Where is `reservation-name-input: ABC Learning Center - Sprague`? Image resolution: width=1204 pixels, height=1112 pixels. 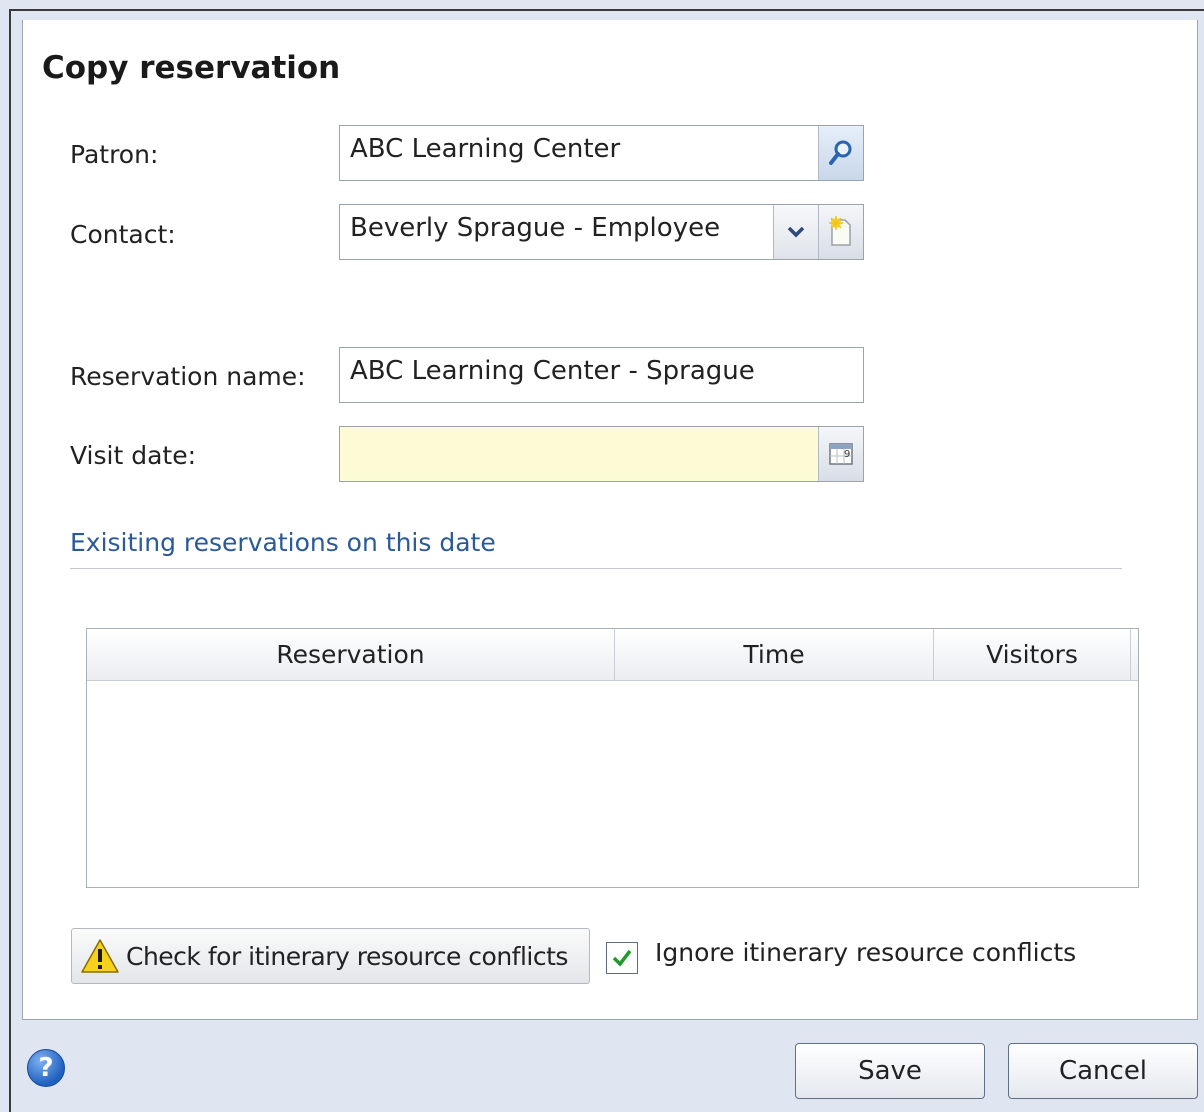 reservation-name-input: ABC Learning Center - Sprague is located at coordinates (601, 375).